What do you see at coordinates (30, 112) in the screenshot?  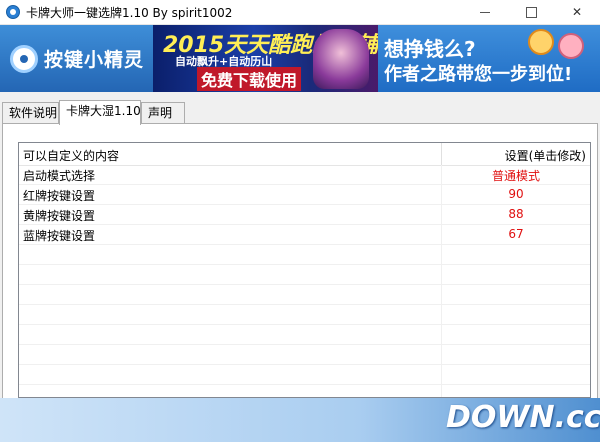 I see `tab-software-info: 软件说明` at bounding box center [30, 112].